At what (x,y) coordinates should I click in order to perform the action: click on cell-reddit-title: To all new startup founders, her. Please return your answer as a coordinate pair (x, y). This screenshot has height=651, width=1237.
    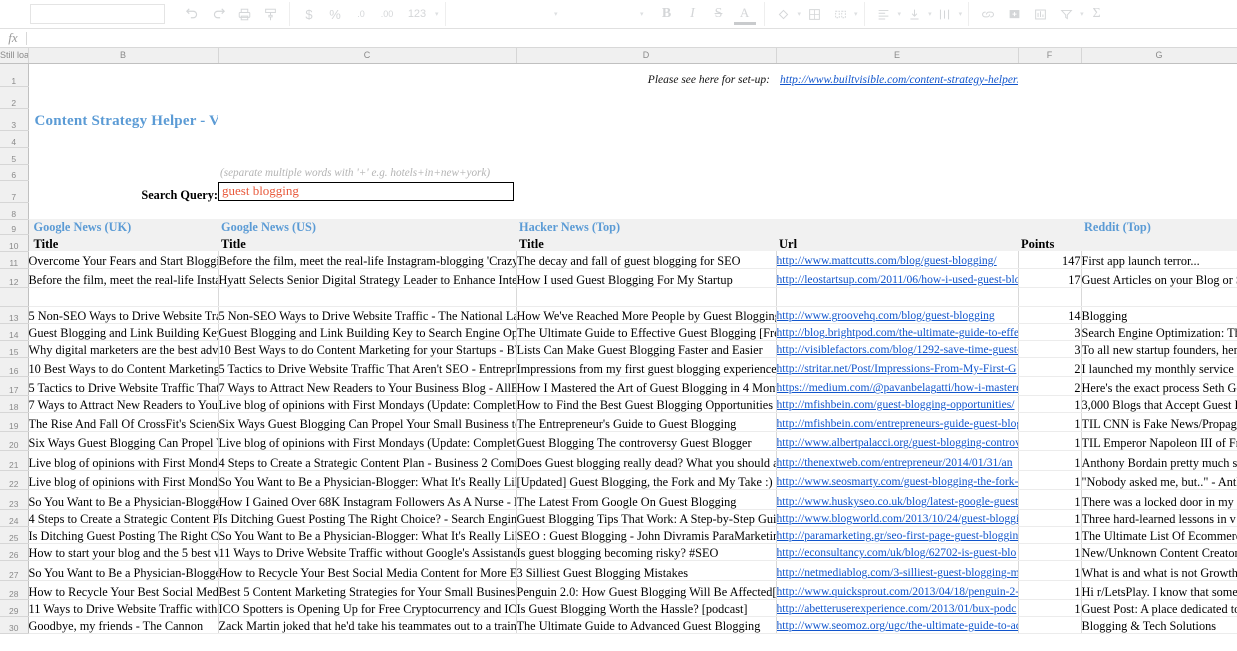
    Looking at the image, I should click on (1159, 349).